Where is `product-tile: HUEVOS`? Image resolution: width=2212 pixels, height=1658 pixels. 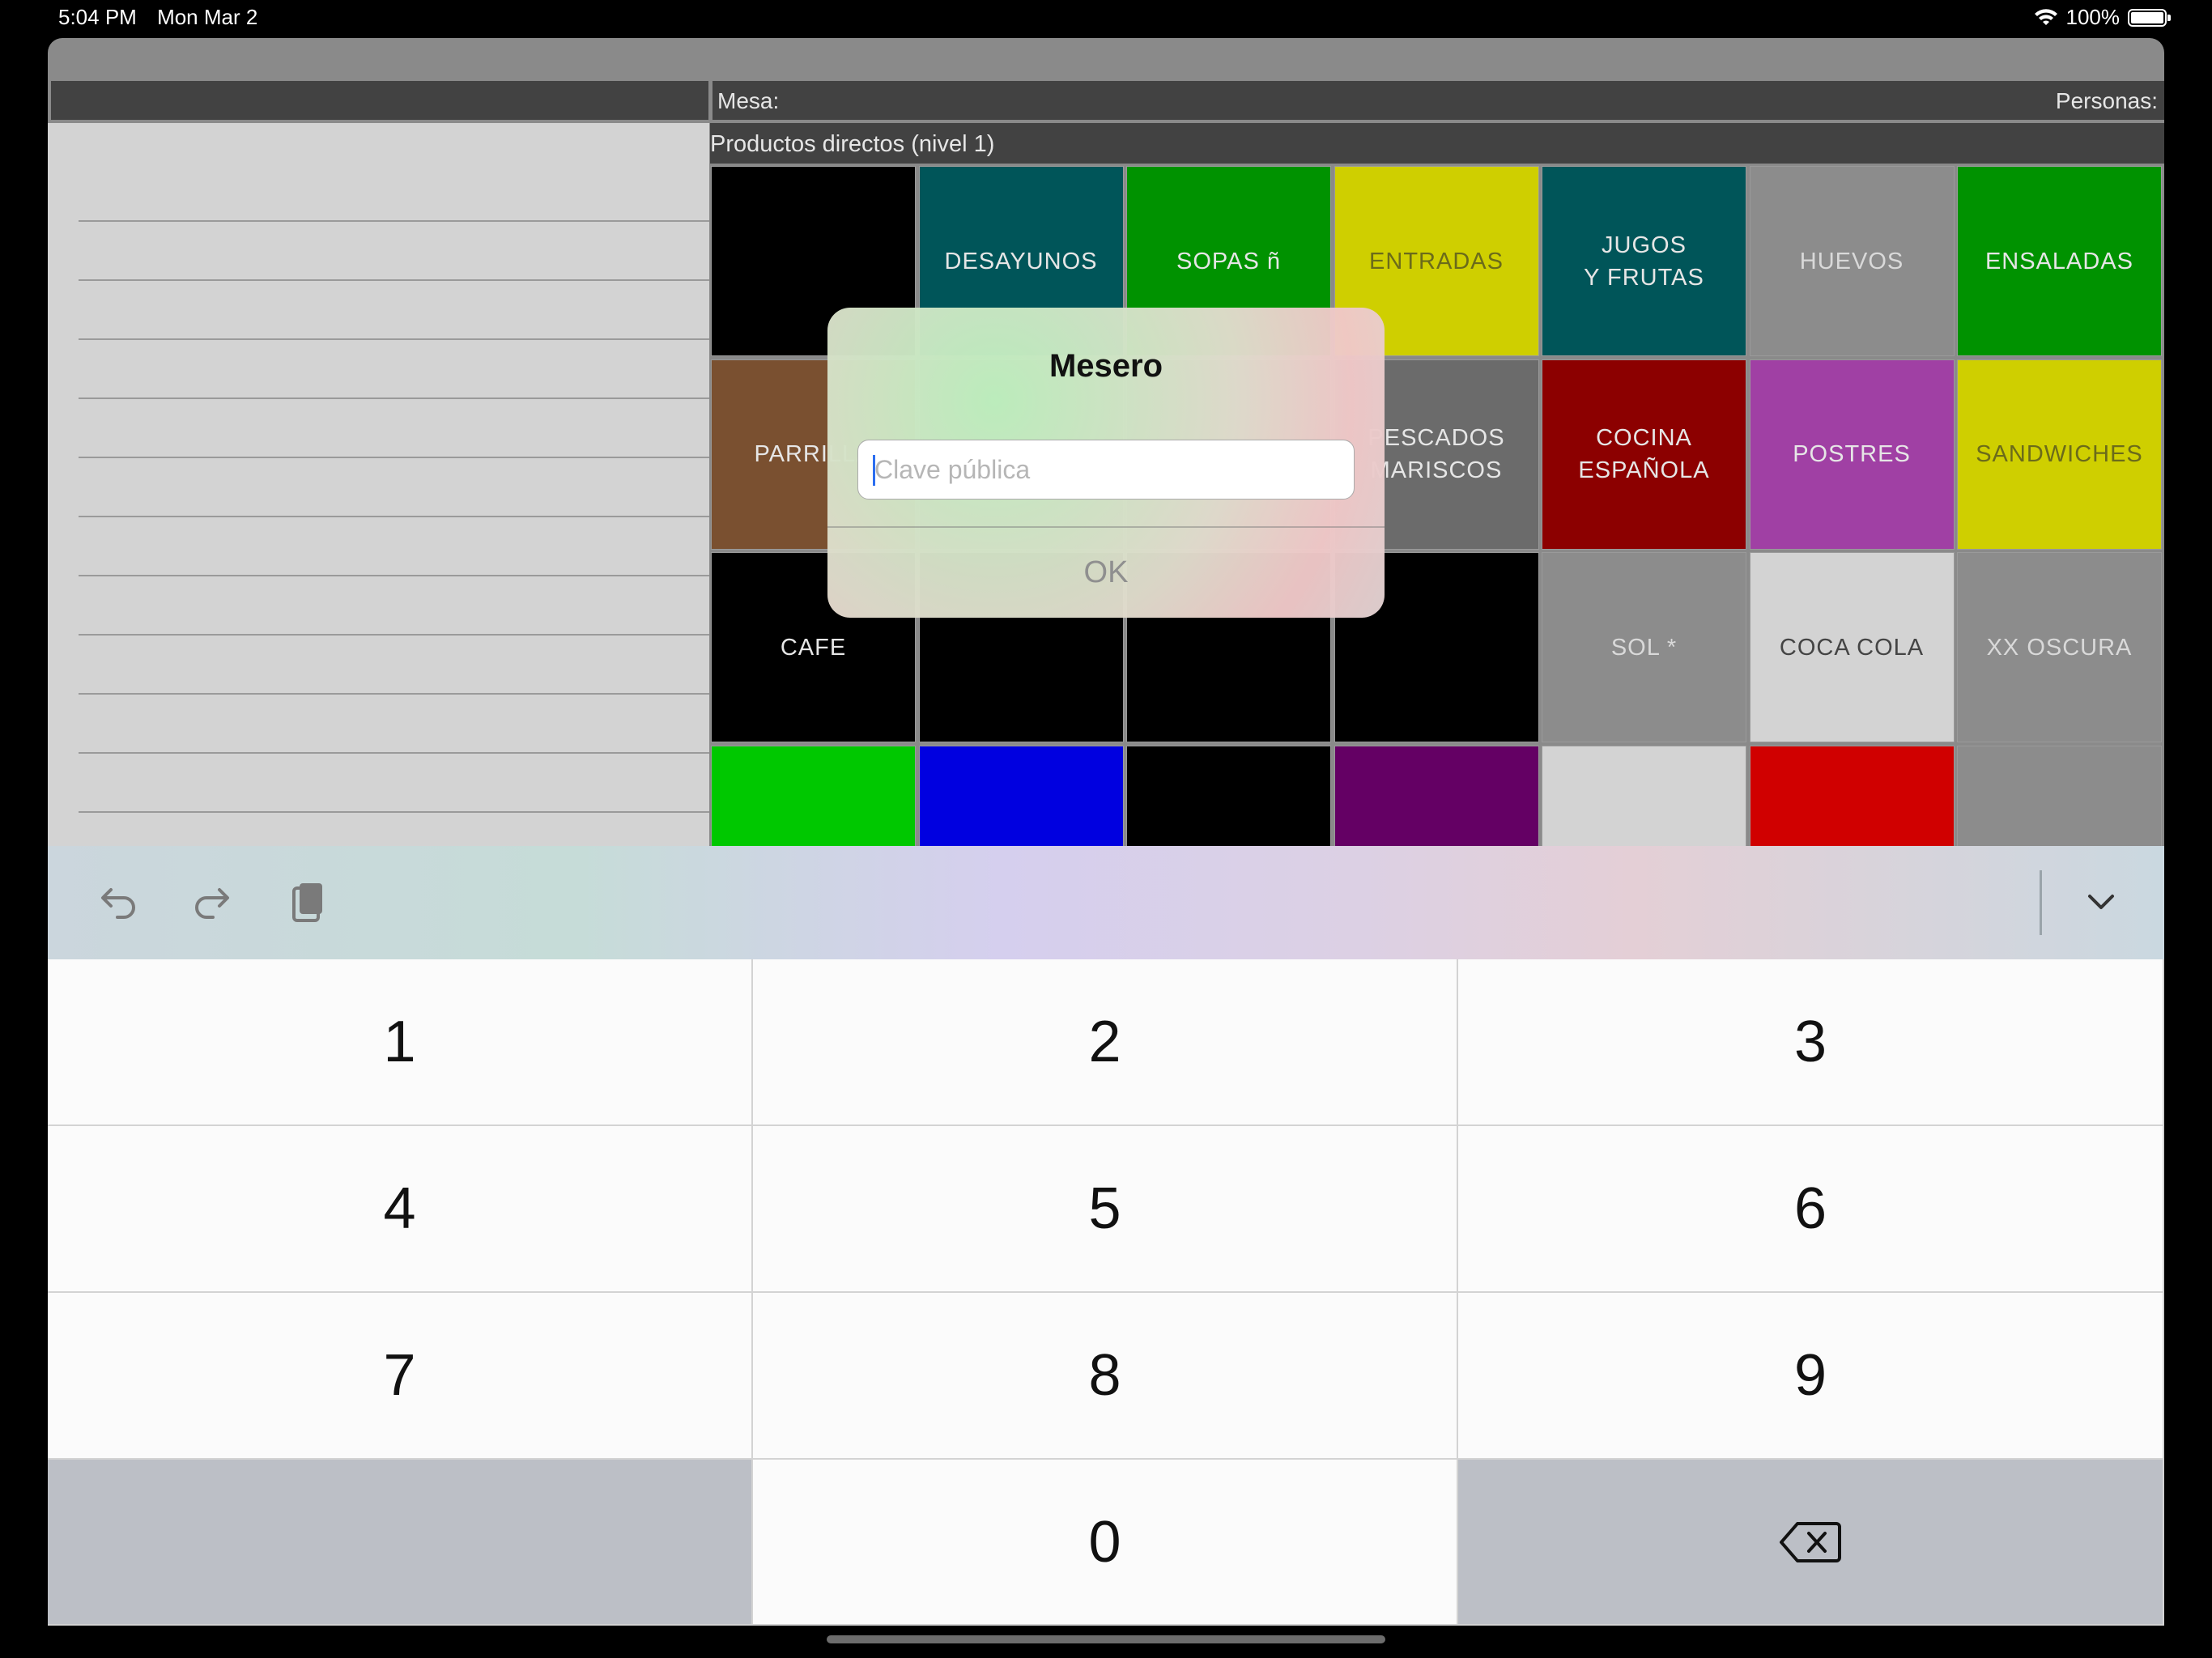
product-tile: HUEVOS is located at coordinates (1852, 261).